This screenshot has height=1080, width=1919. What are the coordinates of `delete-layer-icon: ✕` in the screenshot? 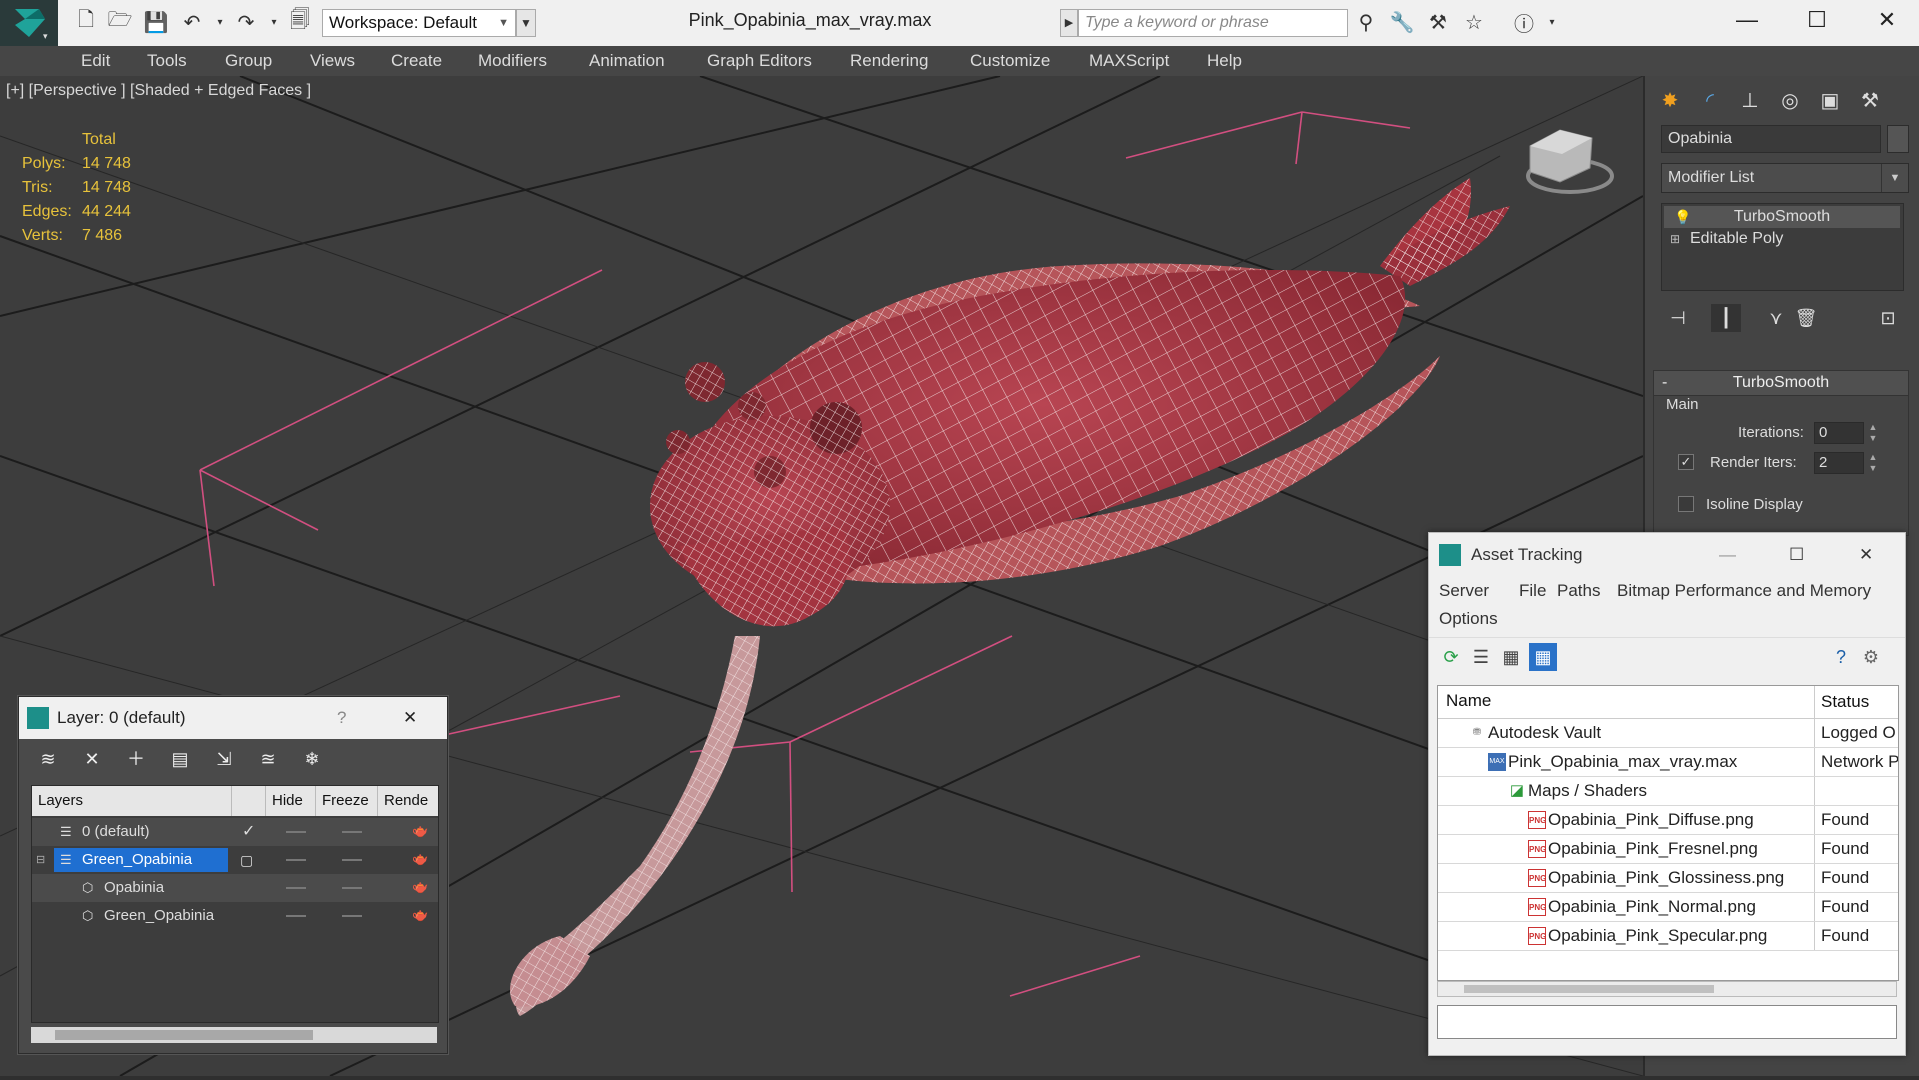 It's located at (92, 759).